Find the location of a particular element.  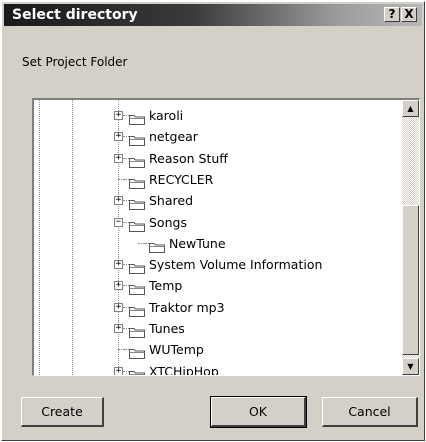

scroll-thumb is located at coordinates (410, 280).